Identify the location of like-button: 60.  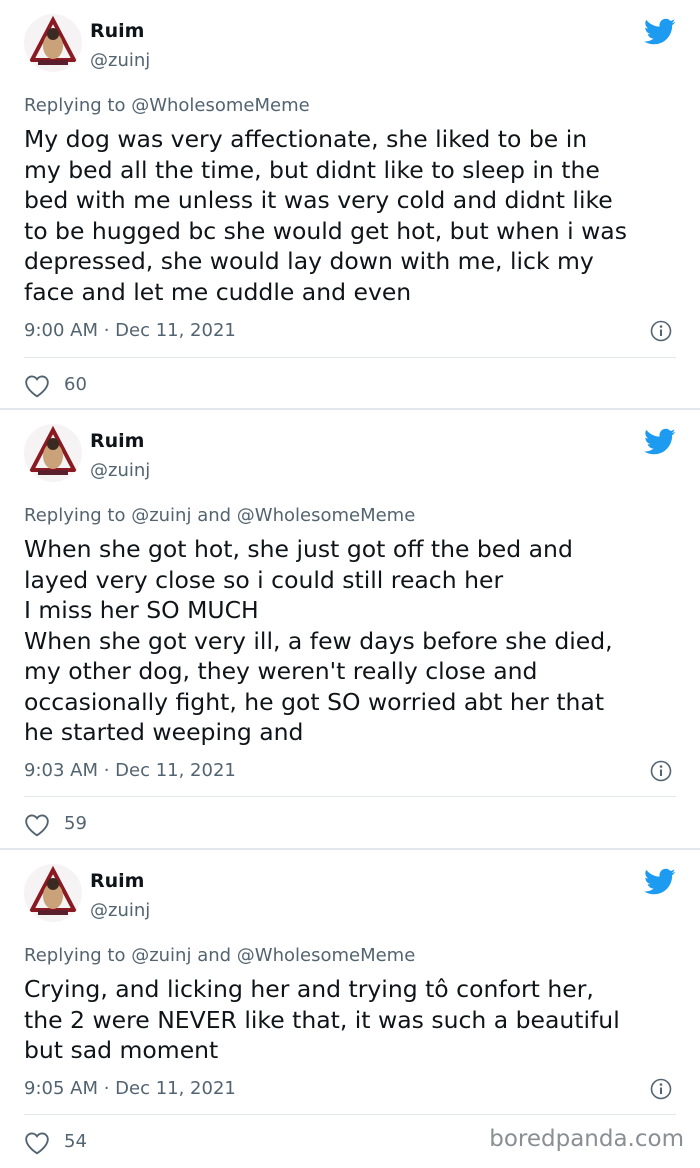
(84, 386).